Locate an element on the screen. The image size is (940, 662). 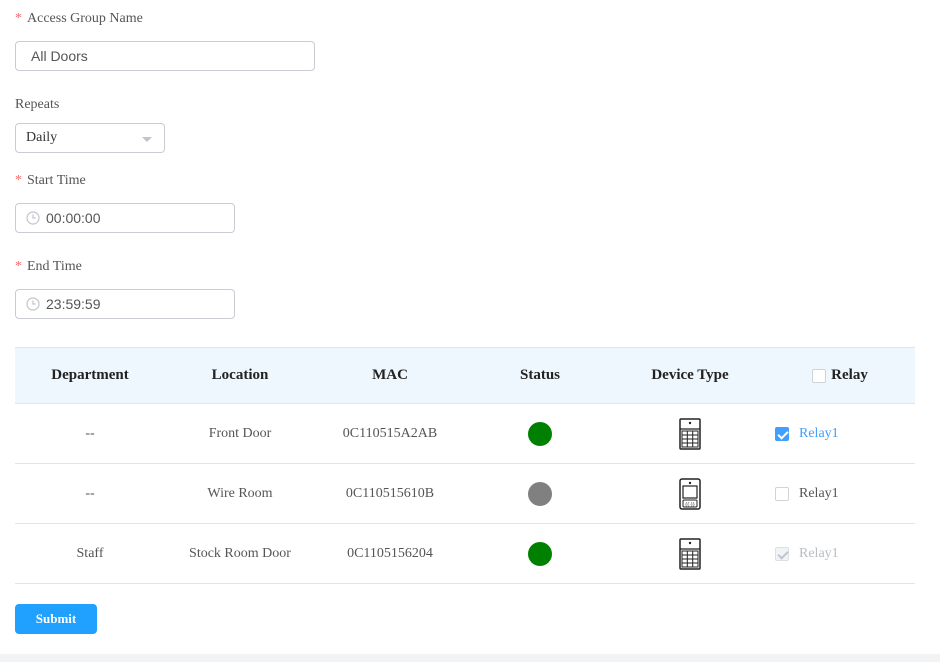
repeats-select: Daily is located at coordinates (90, 138).